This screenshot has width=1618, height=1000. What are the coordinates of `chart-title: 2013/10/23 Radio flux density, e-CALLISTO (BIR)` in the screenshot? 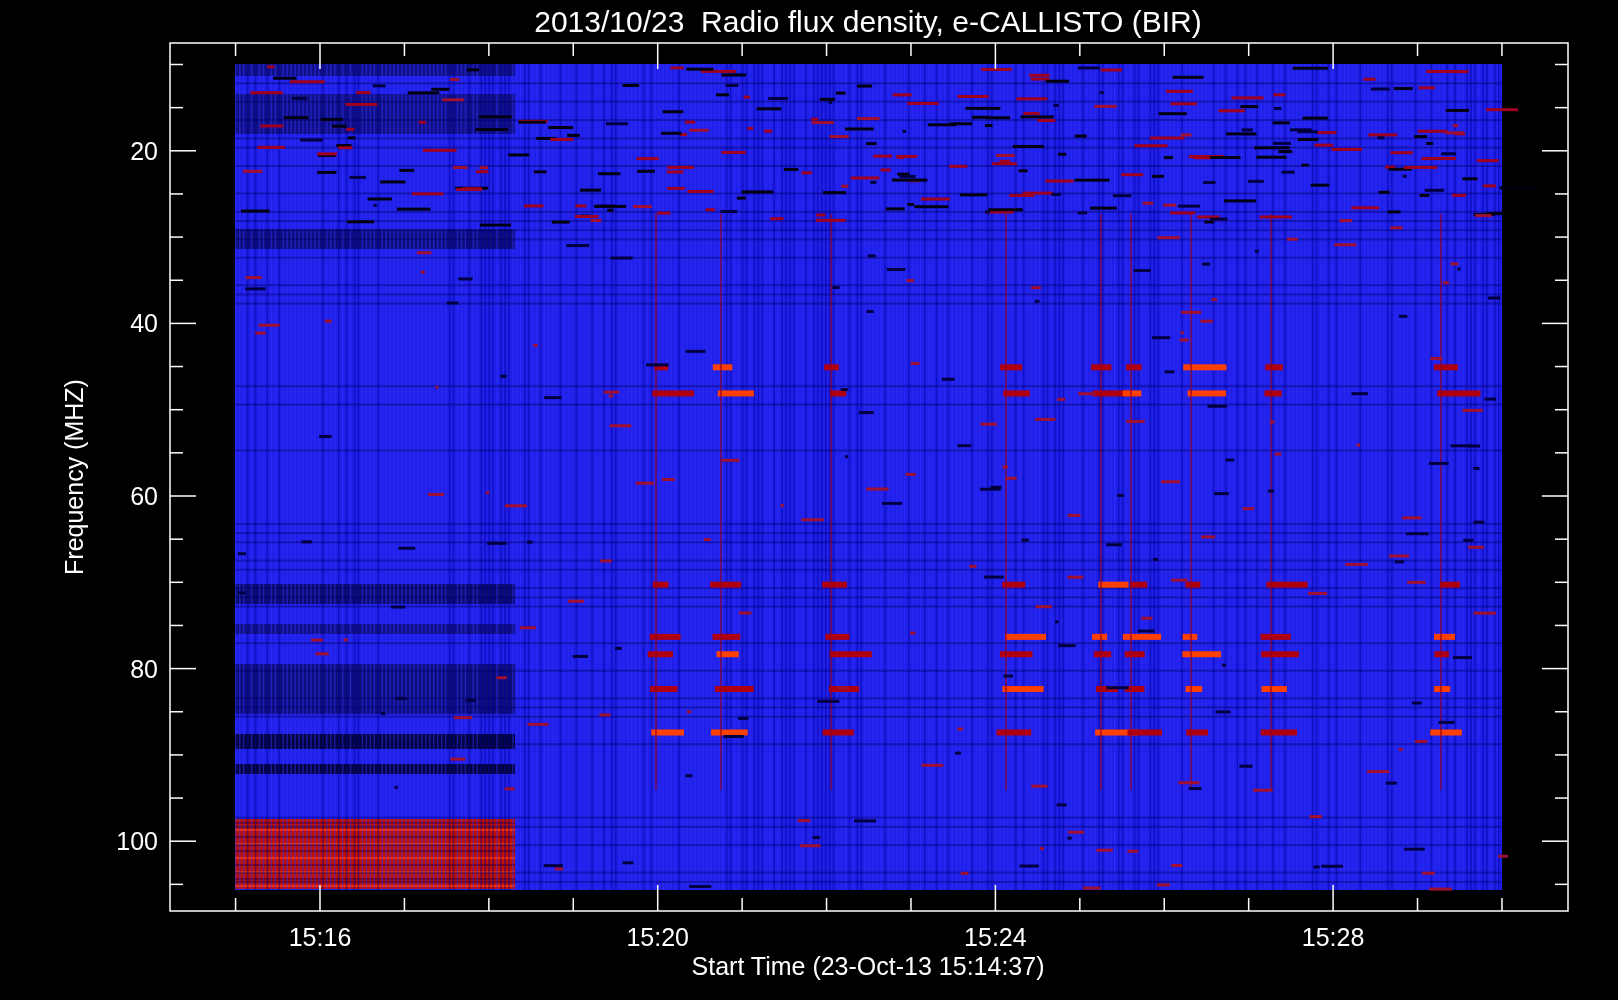 It's located at (868, 21).